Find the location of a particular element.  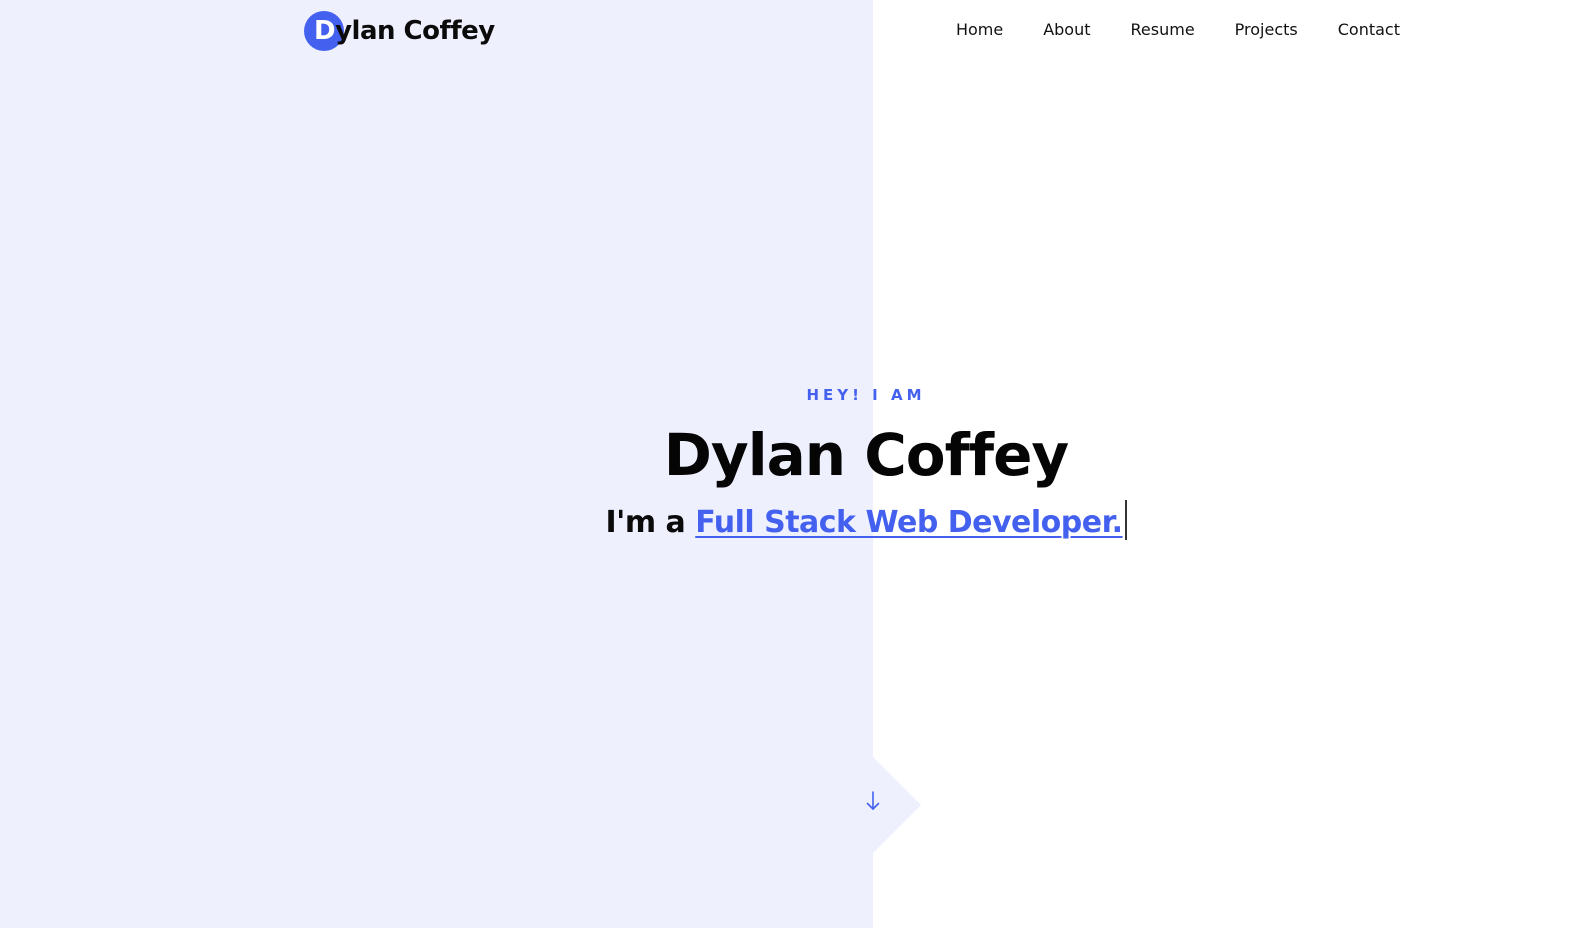

hero-eyebrow: HEY! I AM is located at coordinates (866, 395).